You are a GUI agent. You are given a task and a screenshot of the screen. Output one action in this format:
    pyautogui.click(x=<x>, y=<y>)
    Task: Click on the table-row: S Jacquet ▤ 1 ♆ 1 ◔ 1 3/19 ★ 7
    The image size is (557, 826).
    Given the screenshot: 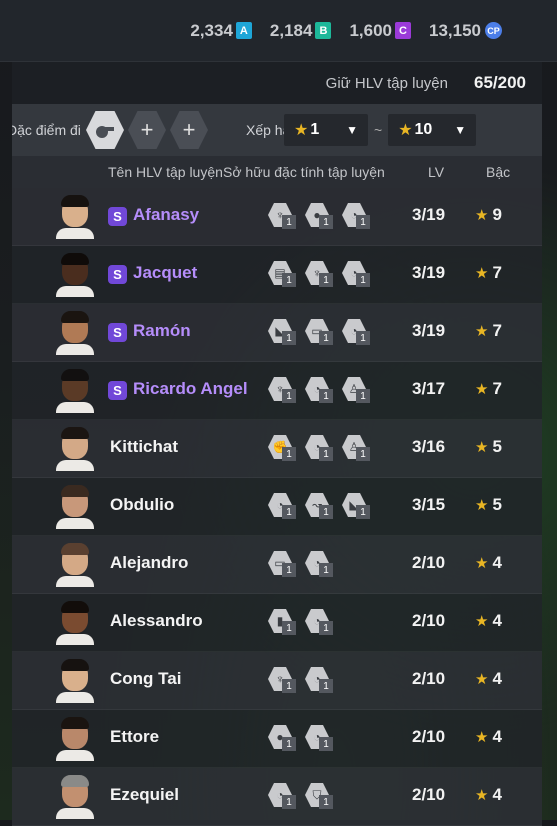 What is the action you would take?
    pyautogui.click(x=277, y=275)
    